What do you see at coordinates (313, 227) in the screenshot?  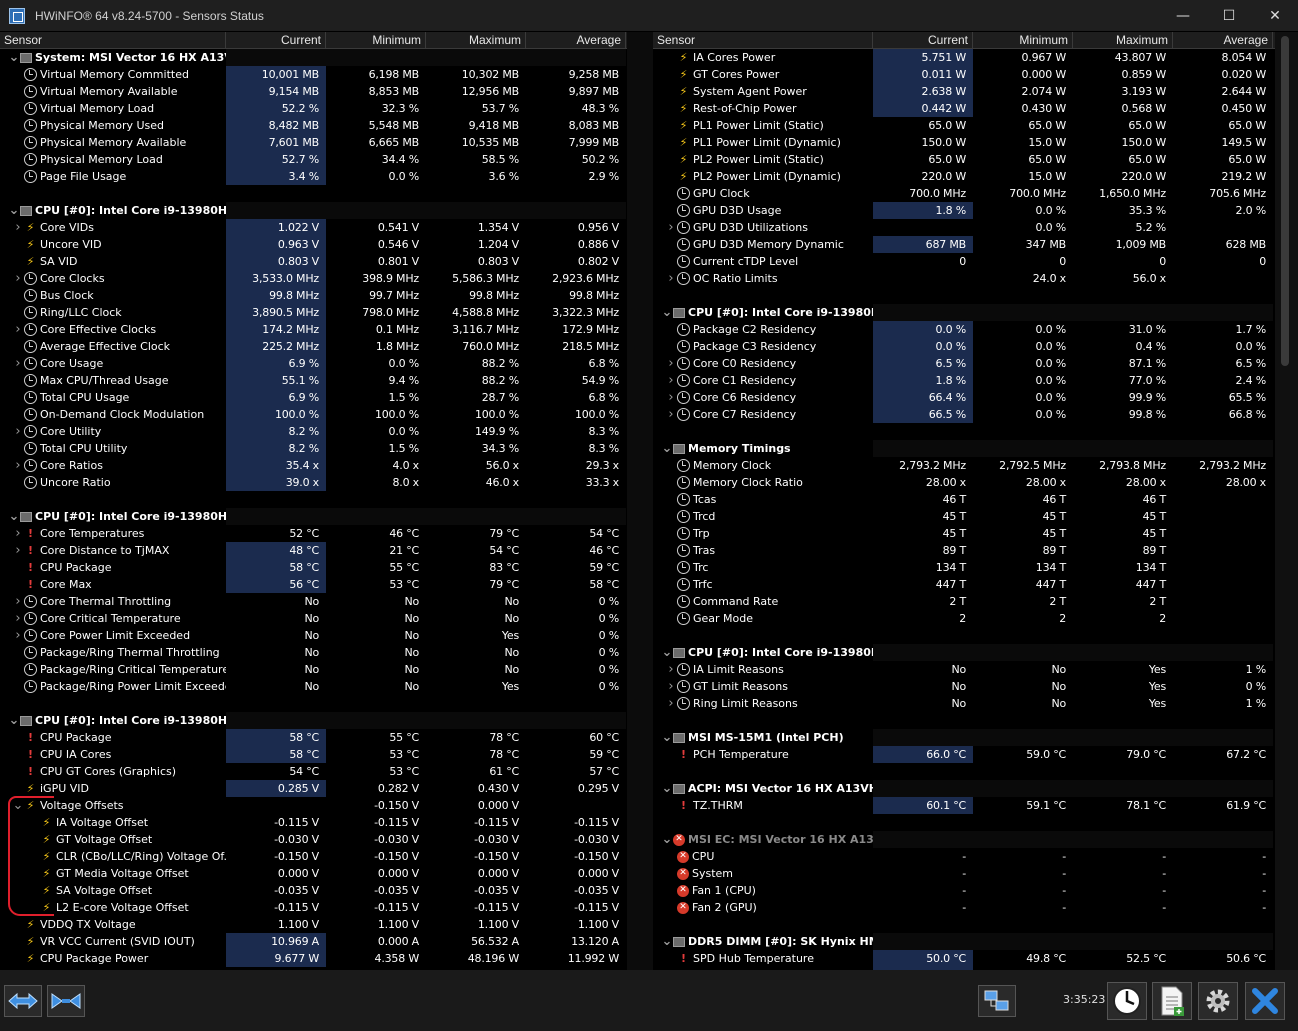 I see `sensor-row: › ⚡ Core VIDs 1.022 V 0.541 V 1.354 V 0.956 V` at bounding box center [313, 227].